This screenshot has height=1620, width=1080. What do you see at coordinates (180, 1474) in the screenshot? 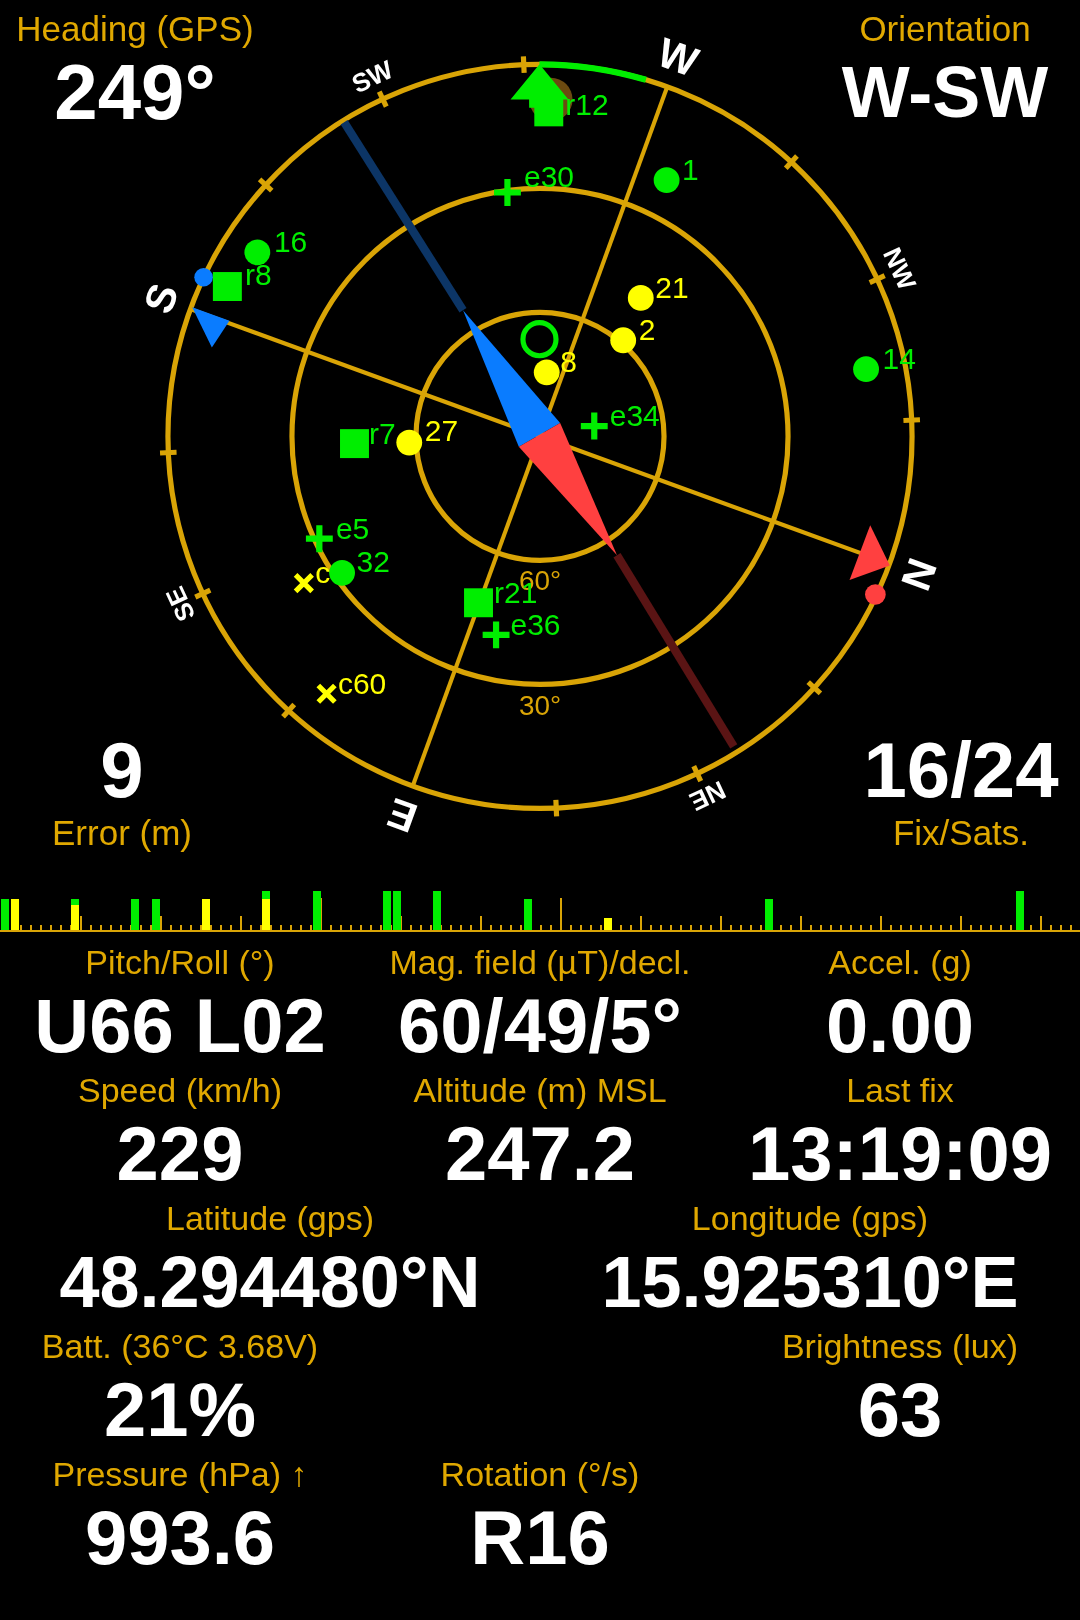
I see `reading-label: Pressure (hPa) ↑` at bounding box center [180, 1474].